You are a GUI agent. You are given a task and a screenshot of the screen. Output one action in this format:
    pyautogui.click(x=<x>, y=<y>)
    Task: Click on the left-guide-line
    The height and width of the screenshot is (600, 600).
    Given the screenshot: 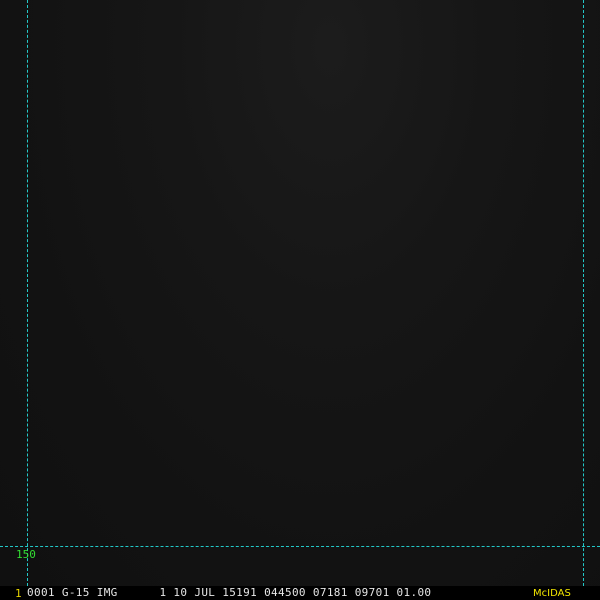 What is the action you would take?
    pyautogui.click(x=27, y=293)
    